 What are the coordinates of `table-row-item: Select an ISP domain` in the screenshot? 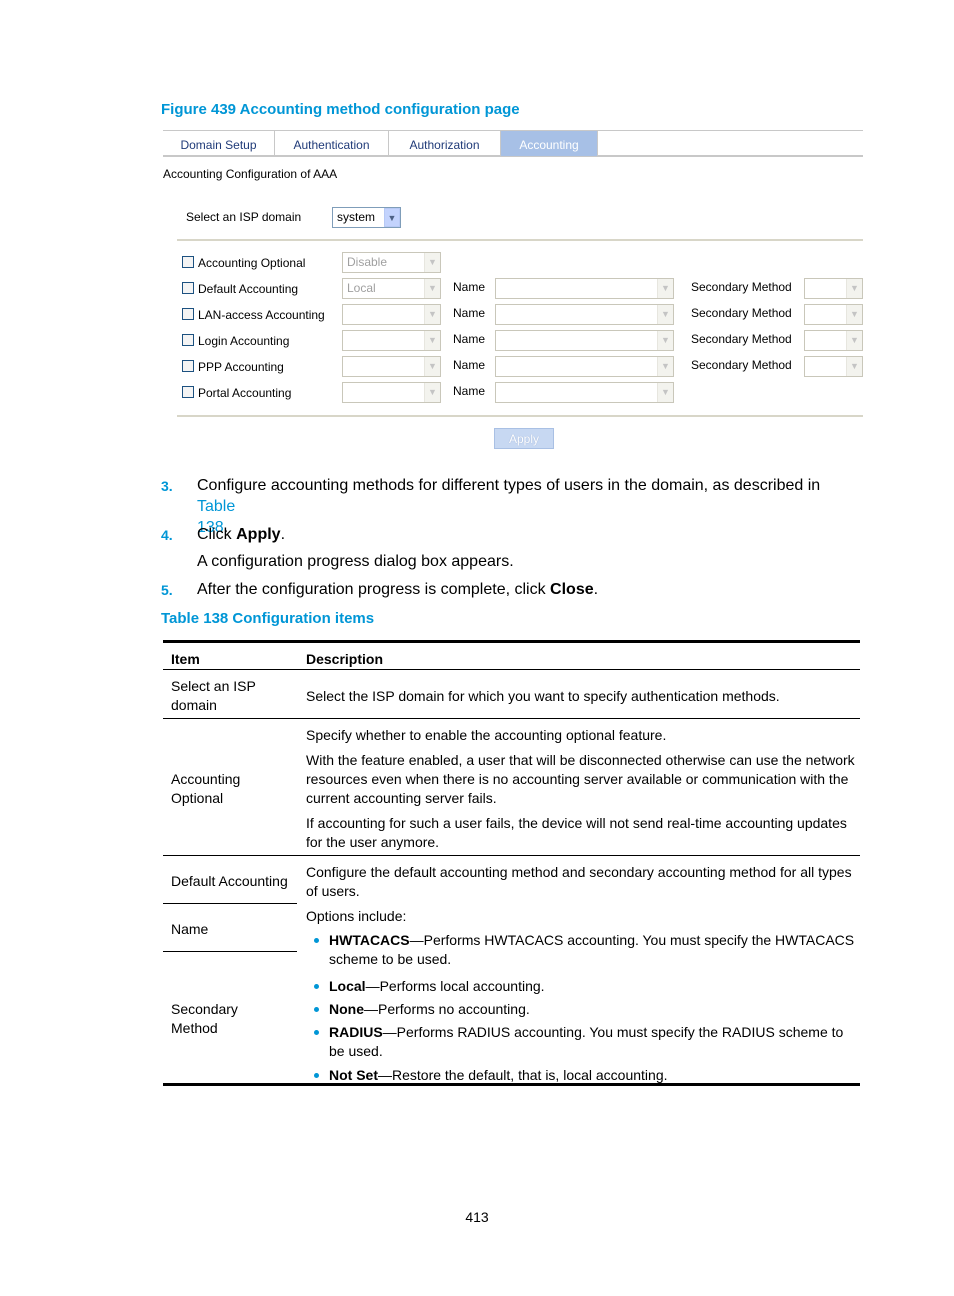 It's located at (213, 695).